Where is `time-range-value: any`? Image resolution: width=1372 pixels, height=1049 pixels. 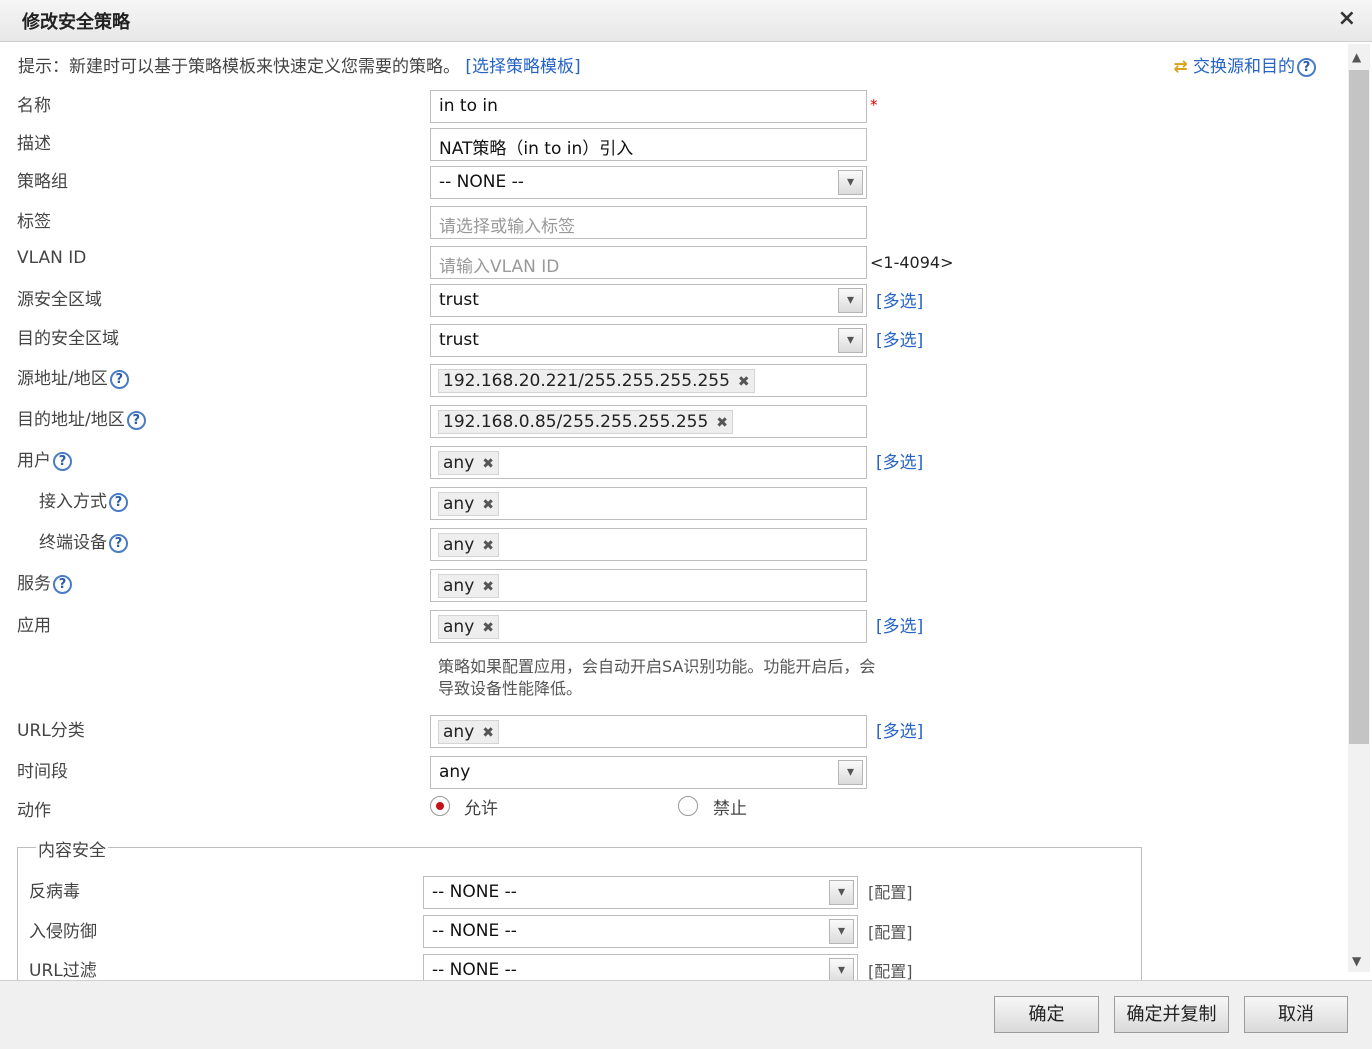 time-range-value: any is located at coordinates (455, 772).